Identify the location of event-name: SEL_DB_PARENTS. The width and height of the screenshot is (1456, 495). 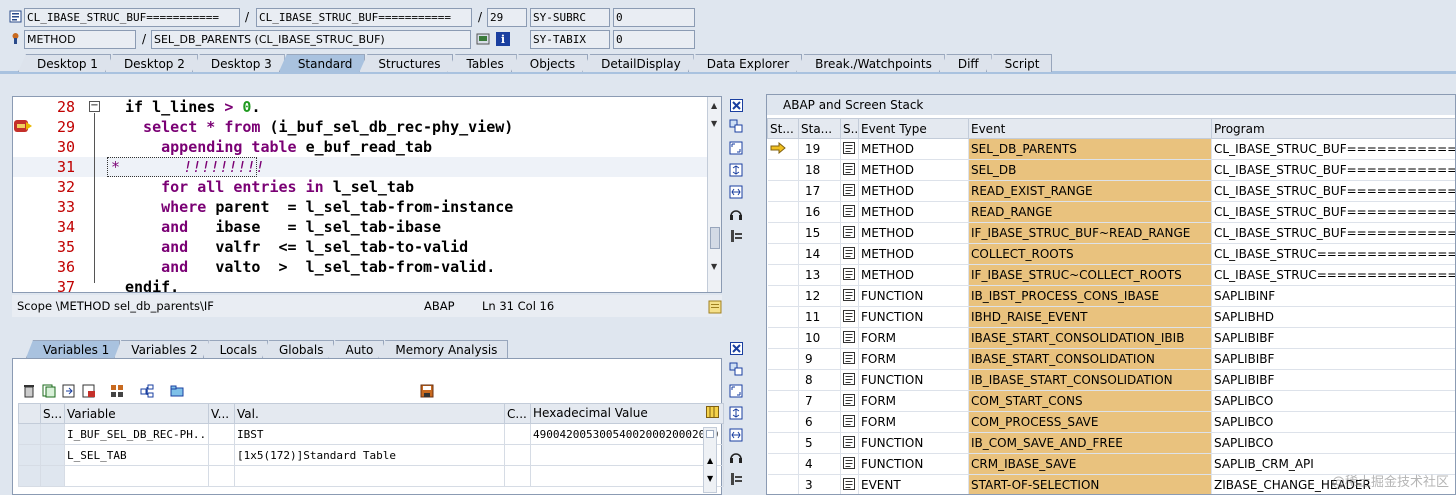
(1090, 149).